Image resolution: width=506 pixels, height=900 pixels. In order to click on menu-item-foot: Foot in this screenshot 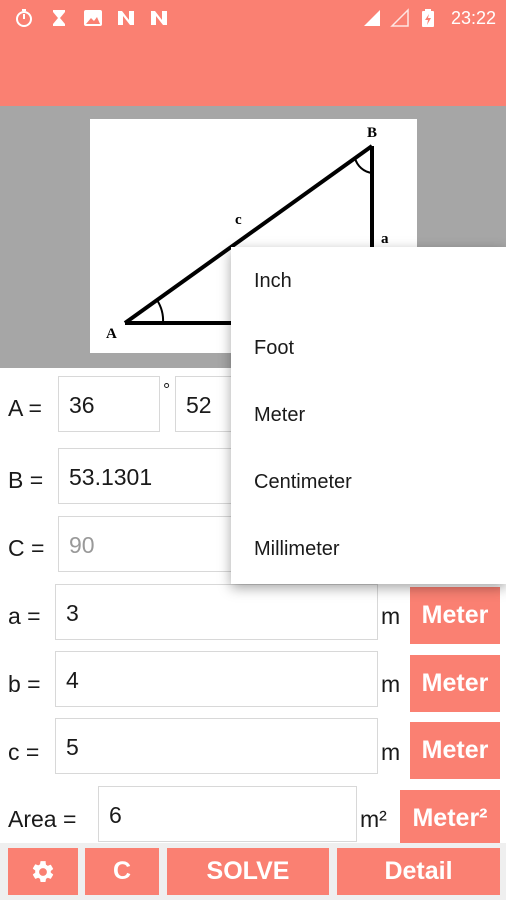, I will do `click(368, 348)`.